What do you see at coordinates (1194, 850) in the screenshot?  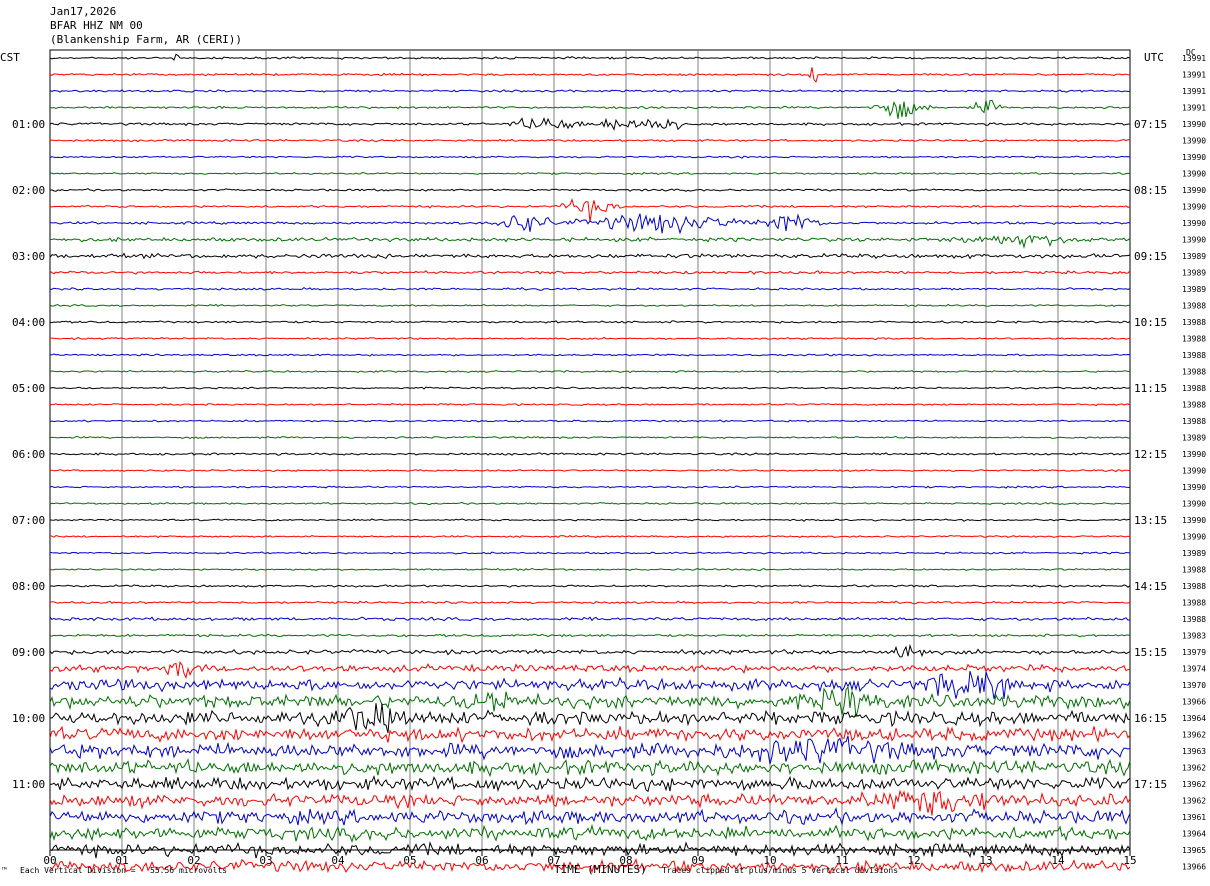 I see `dc-offset-label: 13965` at bounding box center [1194, 850].